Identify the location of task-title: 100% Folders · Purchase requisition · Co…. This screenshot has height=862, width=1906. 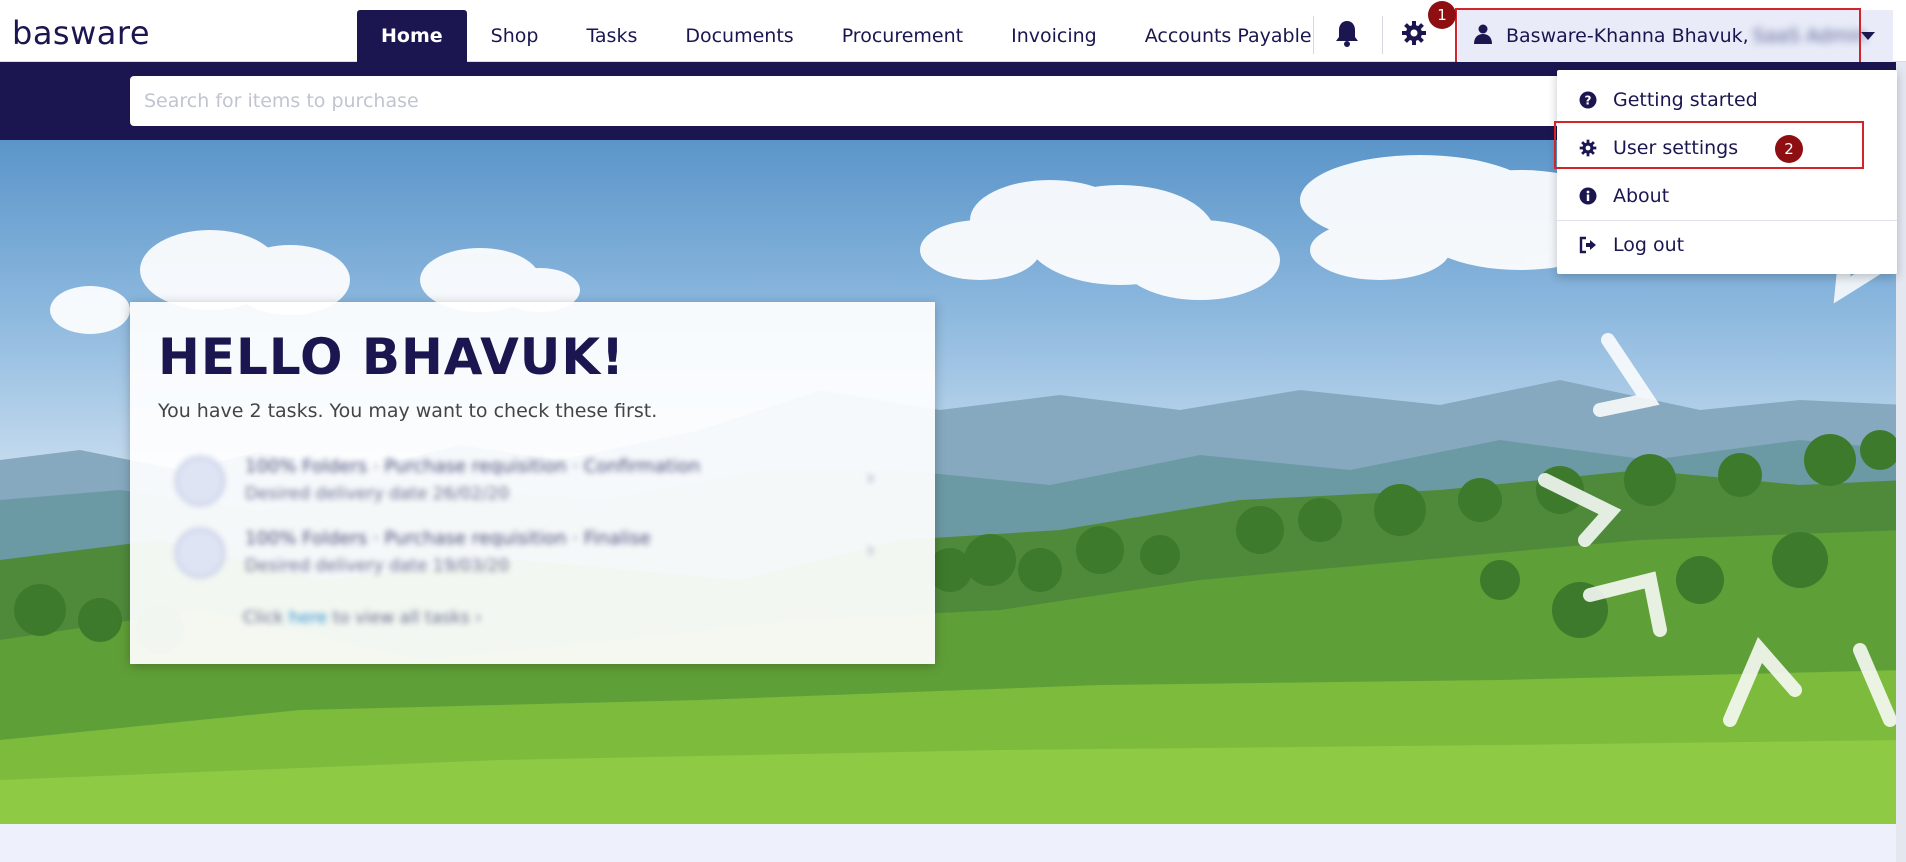
(473, 466).